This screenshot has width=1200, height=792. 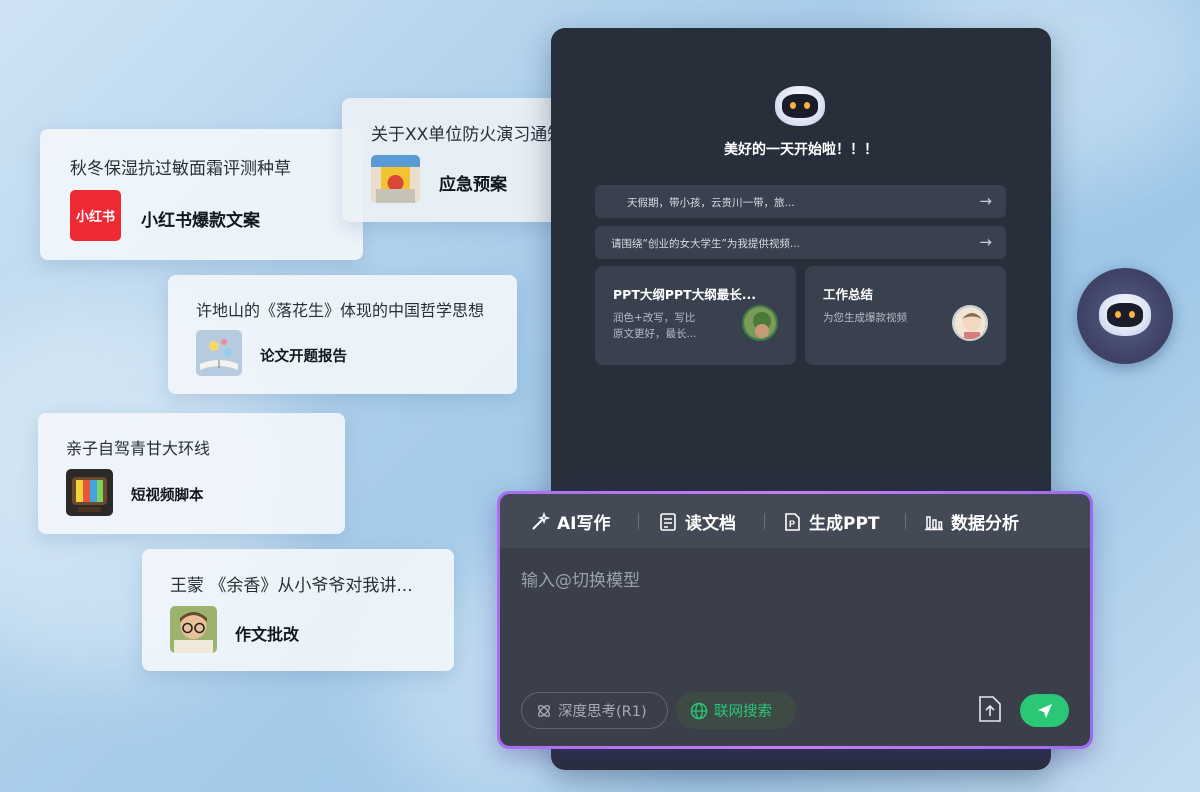 What do you see at coordinates (743, 712) in the screenshot?
I see `web-search-label: 联网搜索` at bounding box center [743, 712].